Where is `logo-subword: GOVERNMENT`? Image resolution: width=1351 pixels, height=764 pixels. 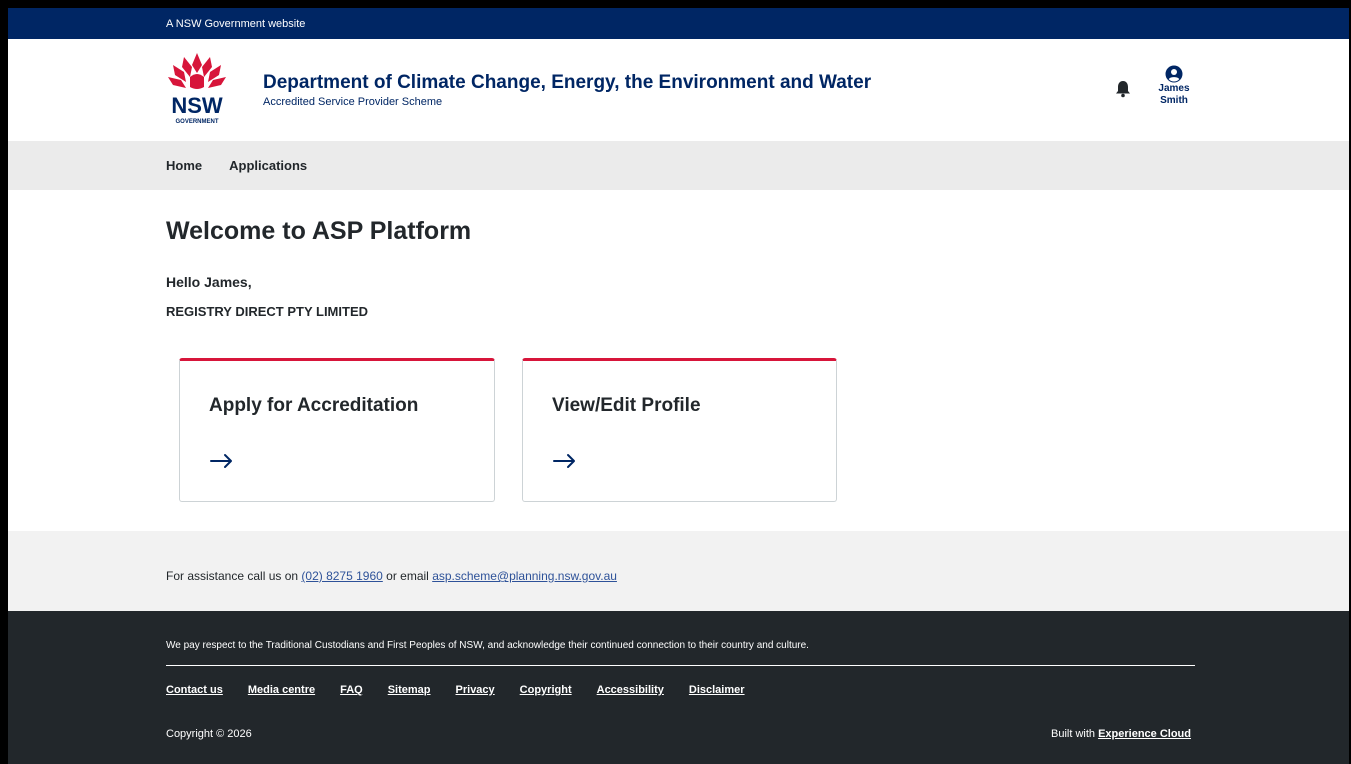 logo-subword: GOVERNMENT is located at coordinates (196, 122).